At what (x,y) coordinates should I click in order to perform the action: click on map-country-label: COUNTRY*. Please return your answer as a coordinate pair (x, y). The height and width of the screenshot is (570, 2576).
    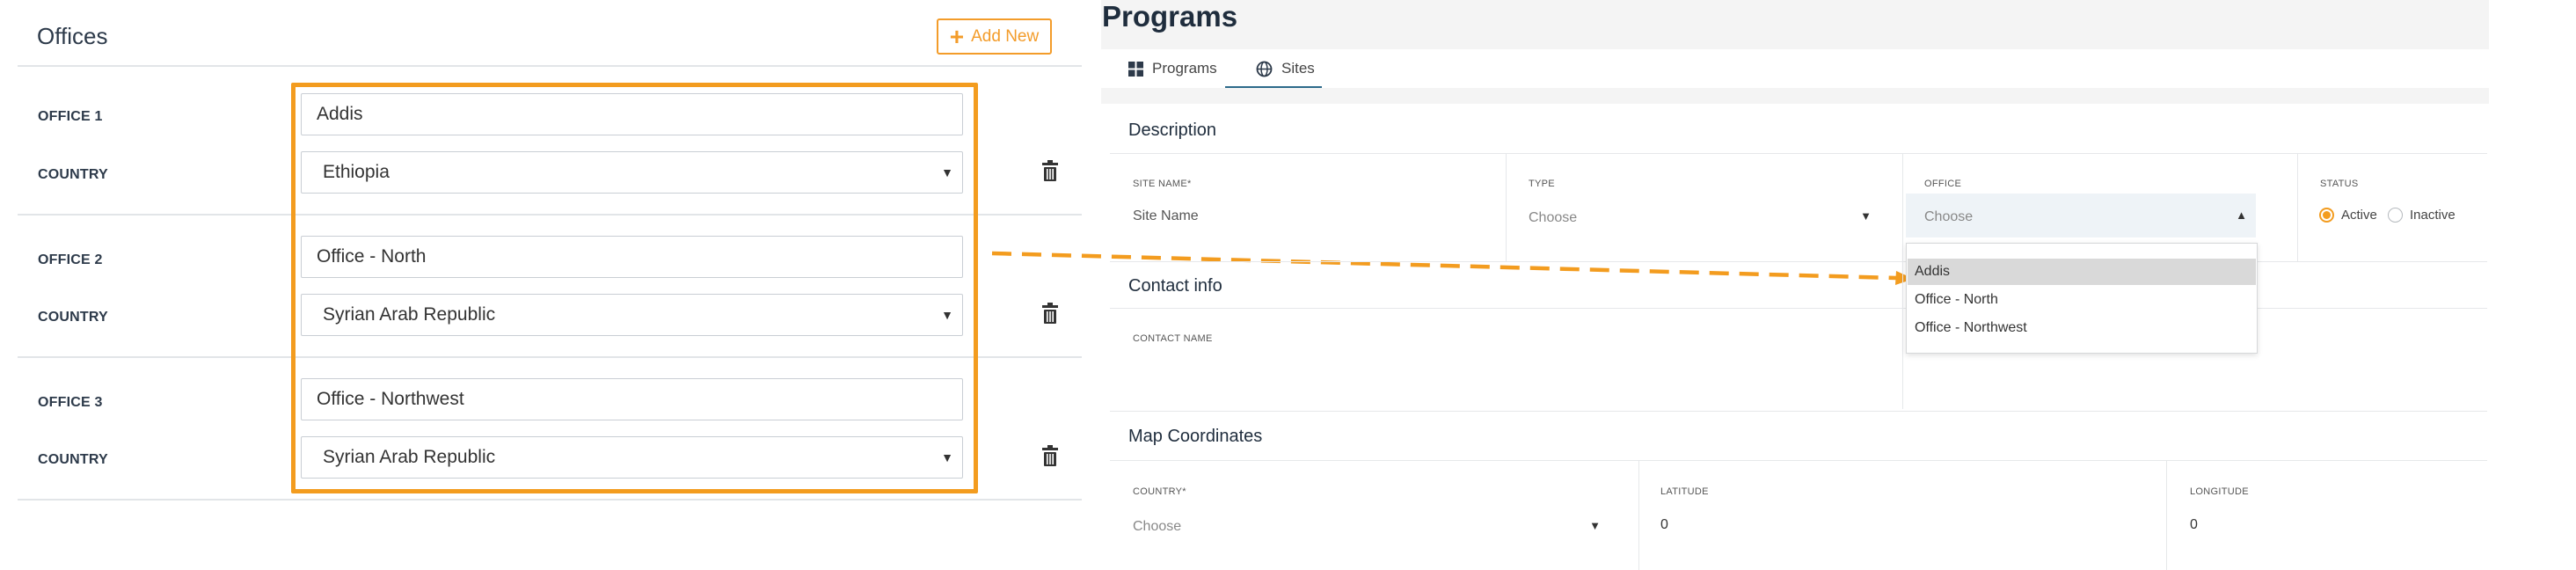
    Looking at the image, I should click on (1159, 491).